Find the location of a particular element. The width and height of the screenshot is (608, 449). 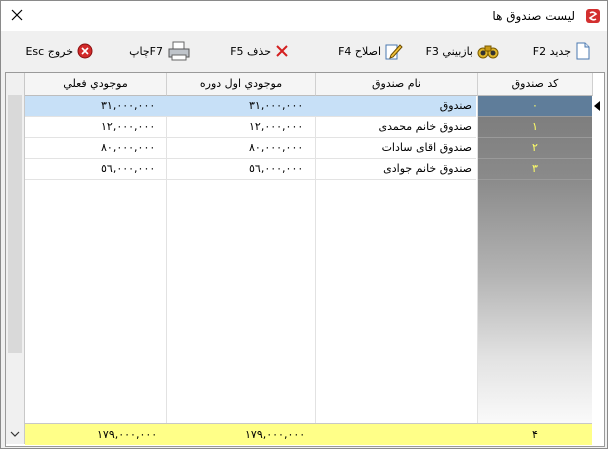

edit-button-label: اصلاح F4 is located at coordinates (359, 51).